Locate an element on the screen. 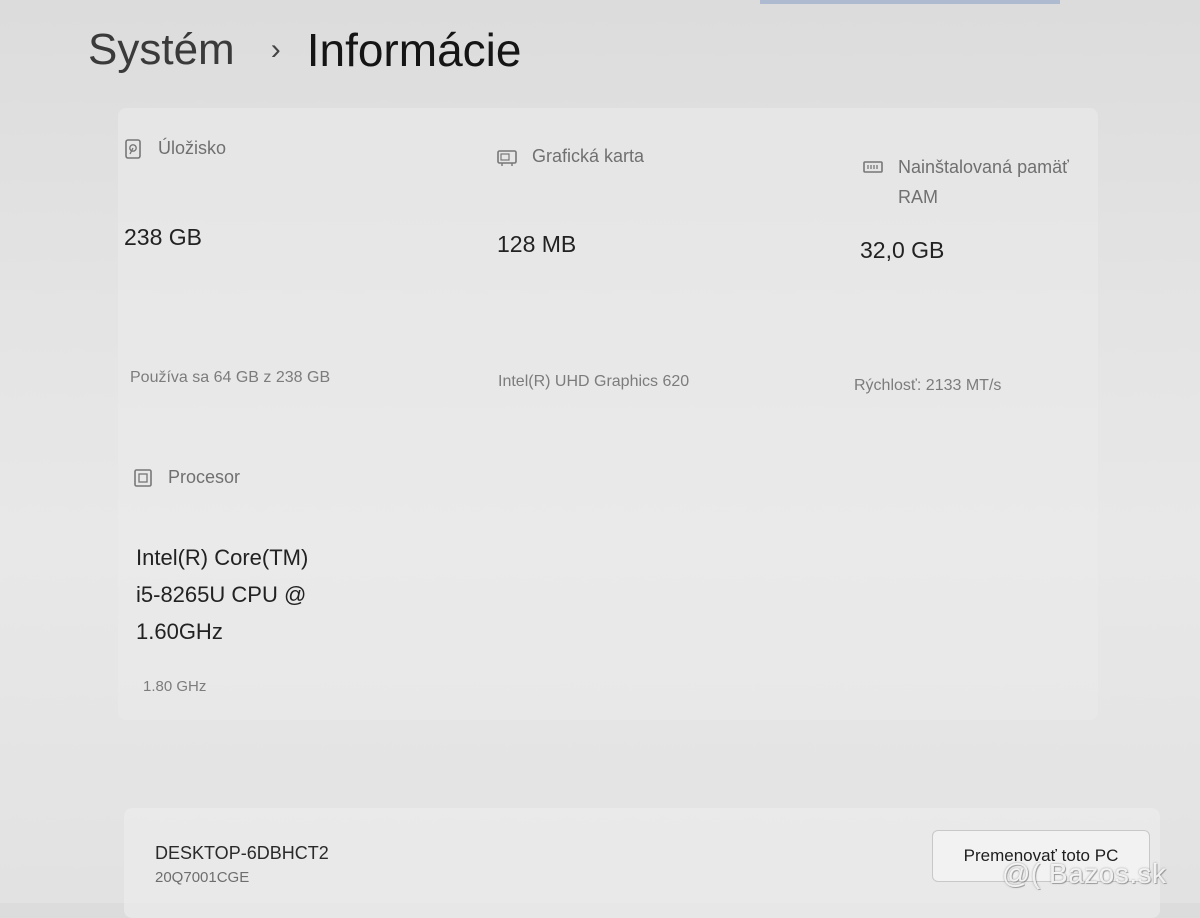 The image size is (1200, 918). processor-name-line2: i5-8265U CPU @ is located at coordinates (221, 594).